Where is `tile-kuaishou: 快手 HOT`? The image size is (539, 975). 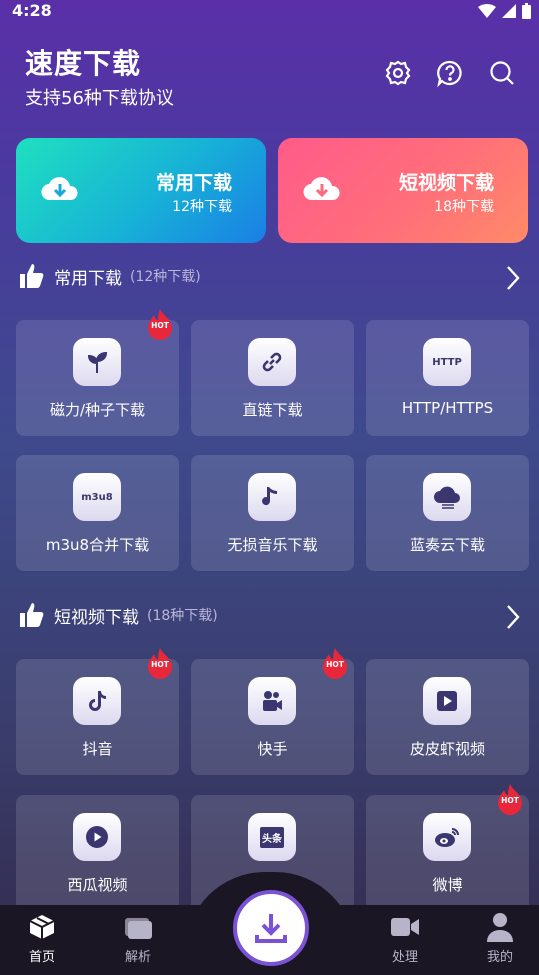 tile-kuaishou: 快手 HOT is located at coordinates (272, 711).